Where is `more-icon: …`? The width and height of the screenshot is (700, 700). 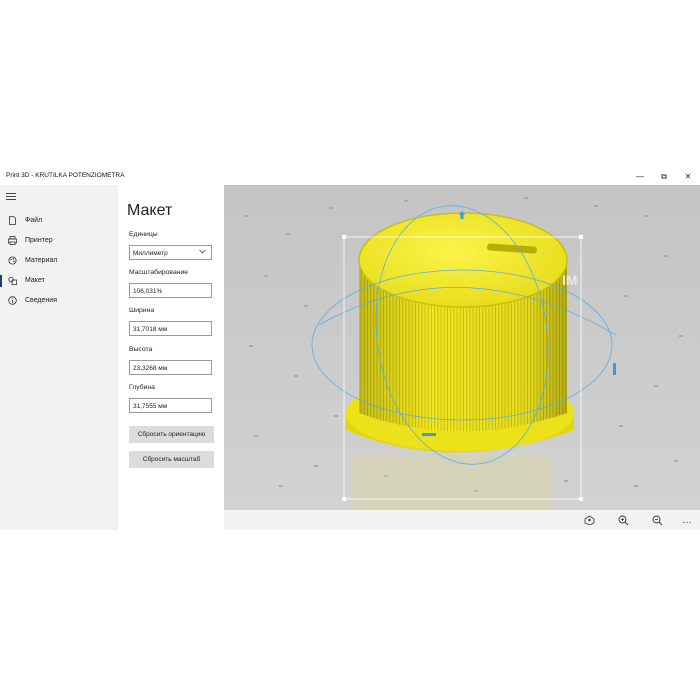 more-icon: … is located at coordinates (687, 520).